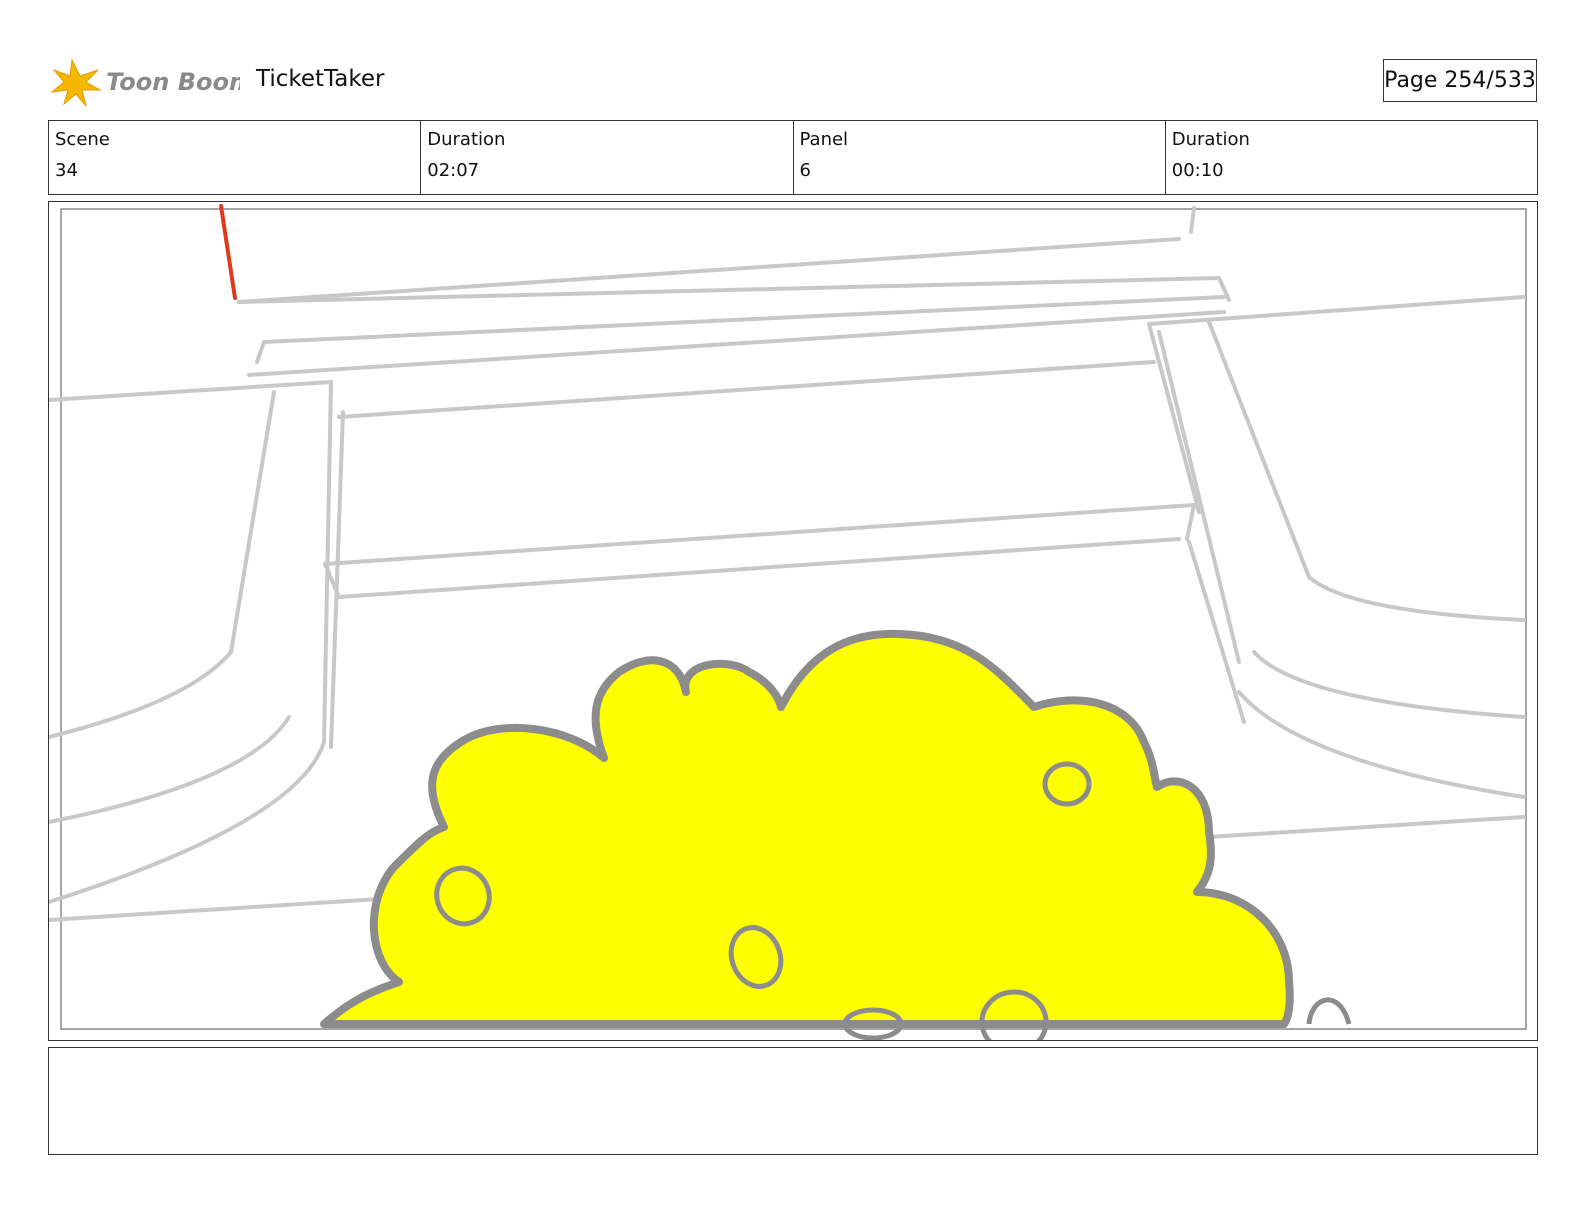 This screenshot has height=1224, width=1584. I want to click on scene-label: Scene, so click(82, 139).